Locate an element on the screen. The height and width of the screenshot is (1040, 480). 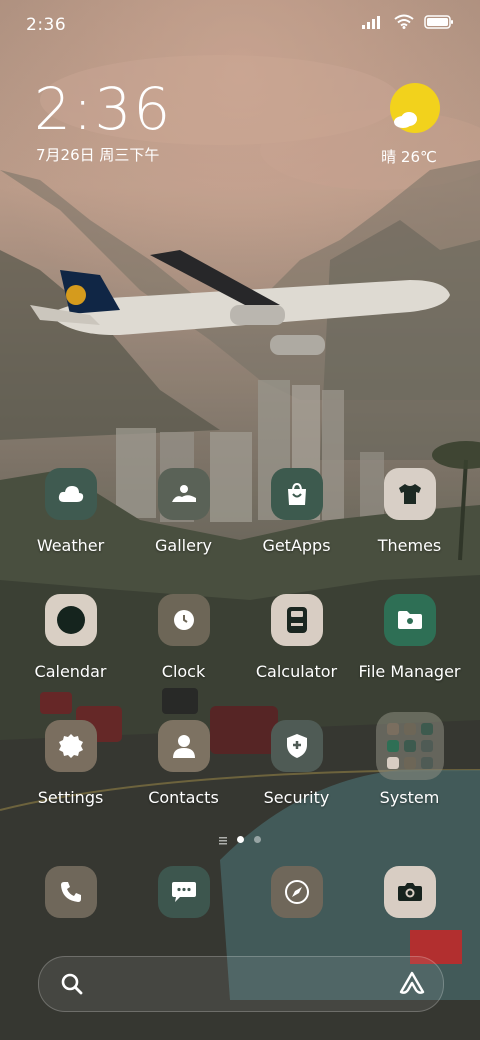
phone-icon is located at coordinates (71, 892).